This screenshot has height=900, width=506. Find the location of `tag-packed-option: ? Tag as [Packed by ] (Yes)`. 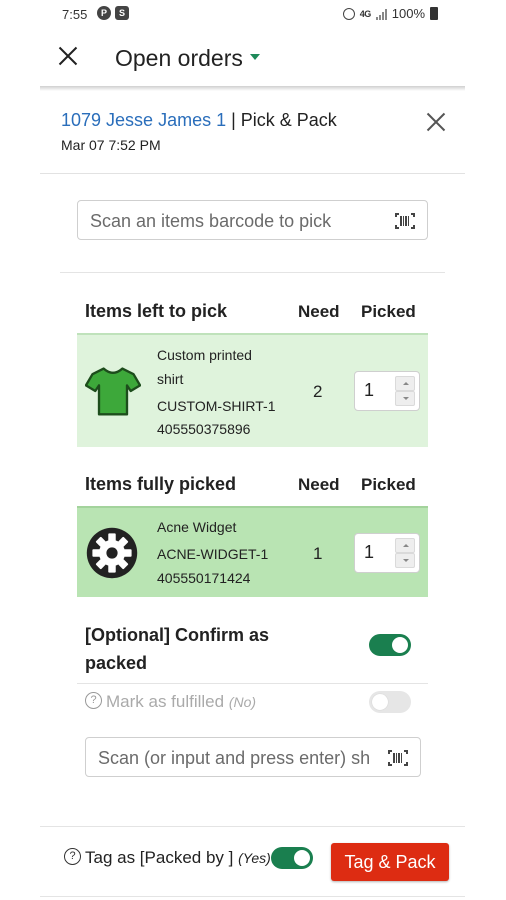

tag-packed-option: ? Tag as [Packed by ] (Yes) is located at coordinates (167, 858).